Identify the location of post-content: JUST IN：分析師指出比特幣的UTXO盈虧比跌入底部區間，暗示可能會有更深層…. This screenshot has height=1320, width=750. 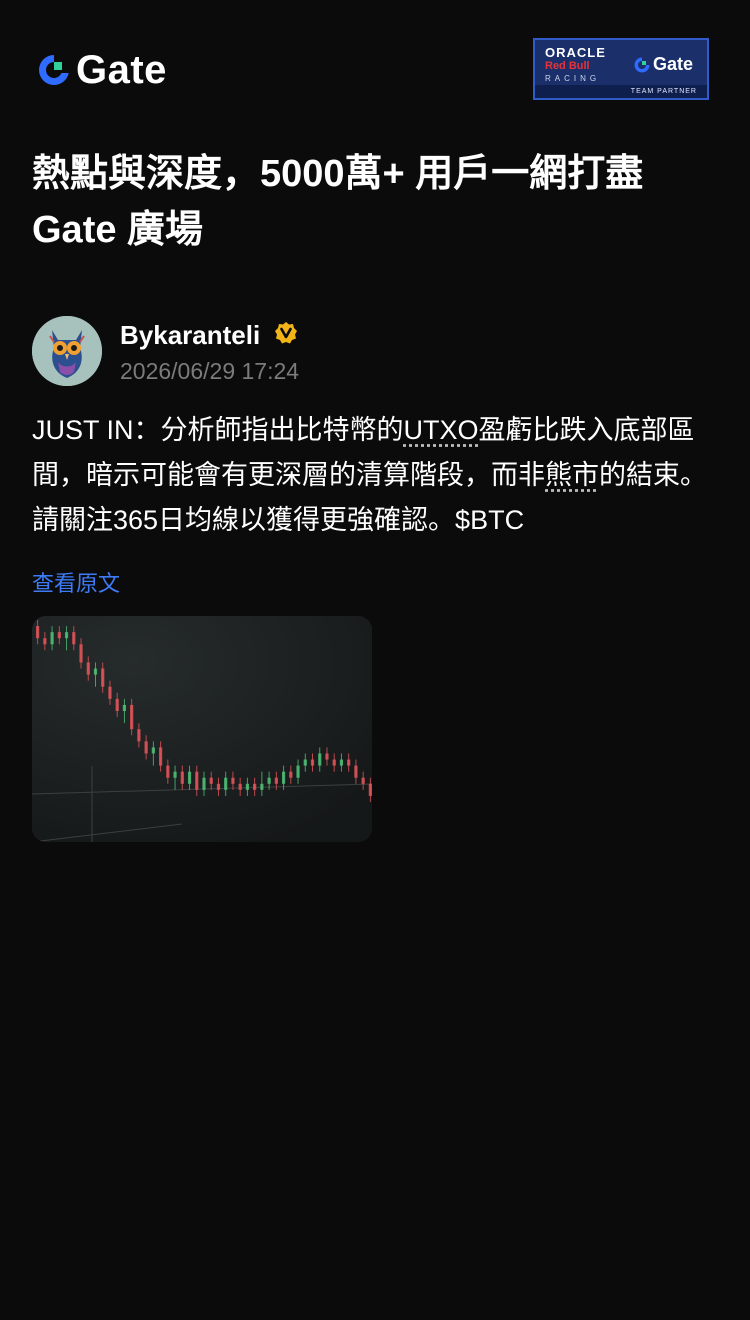
(378, 475).